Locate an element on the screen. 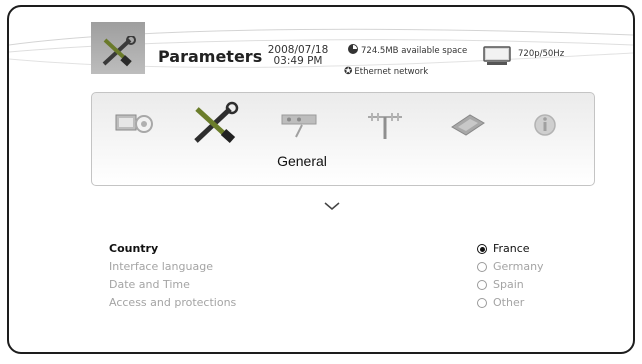 The width and height of the screenshot is (642, 364). disk-space-text: 724.5MB available space is located at coordinates (414, 51).